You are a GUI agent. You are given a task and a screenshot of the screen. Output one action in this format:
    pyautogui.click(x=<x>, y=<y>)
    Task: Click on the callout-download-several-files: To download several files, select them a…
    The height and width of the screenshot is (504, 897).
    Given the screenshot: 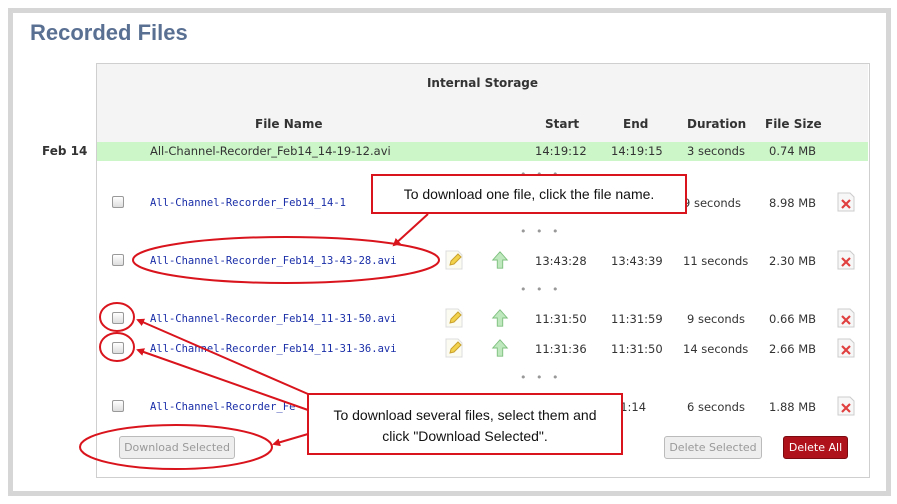 What is the action you would take?
    pyautogui.click(x=465, y=424)
    